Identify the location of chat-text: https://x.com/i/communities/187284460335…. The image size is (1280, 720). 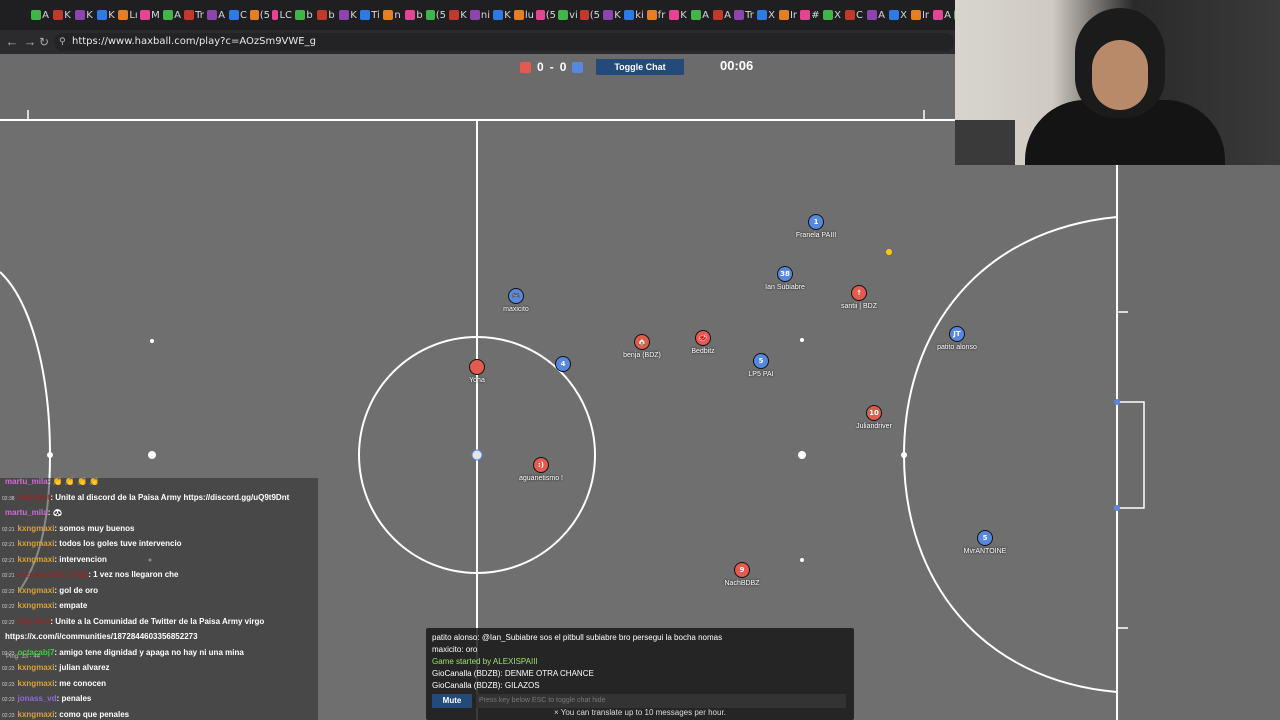
(101, 636).